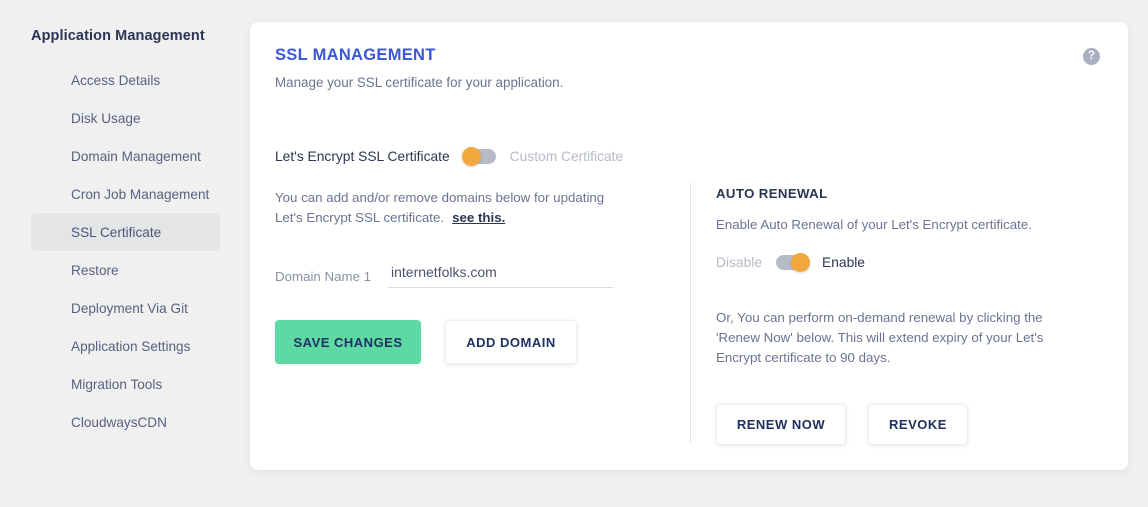  Describe the element at coordinates (125, 384) in the screenshot. I see `sidebar-item-migration-tools: Migration Tools` at that location.